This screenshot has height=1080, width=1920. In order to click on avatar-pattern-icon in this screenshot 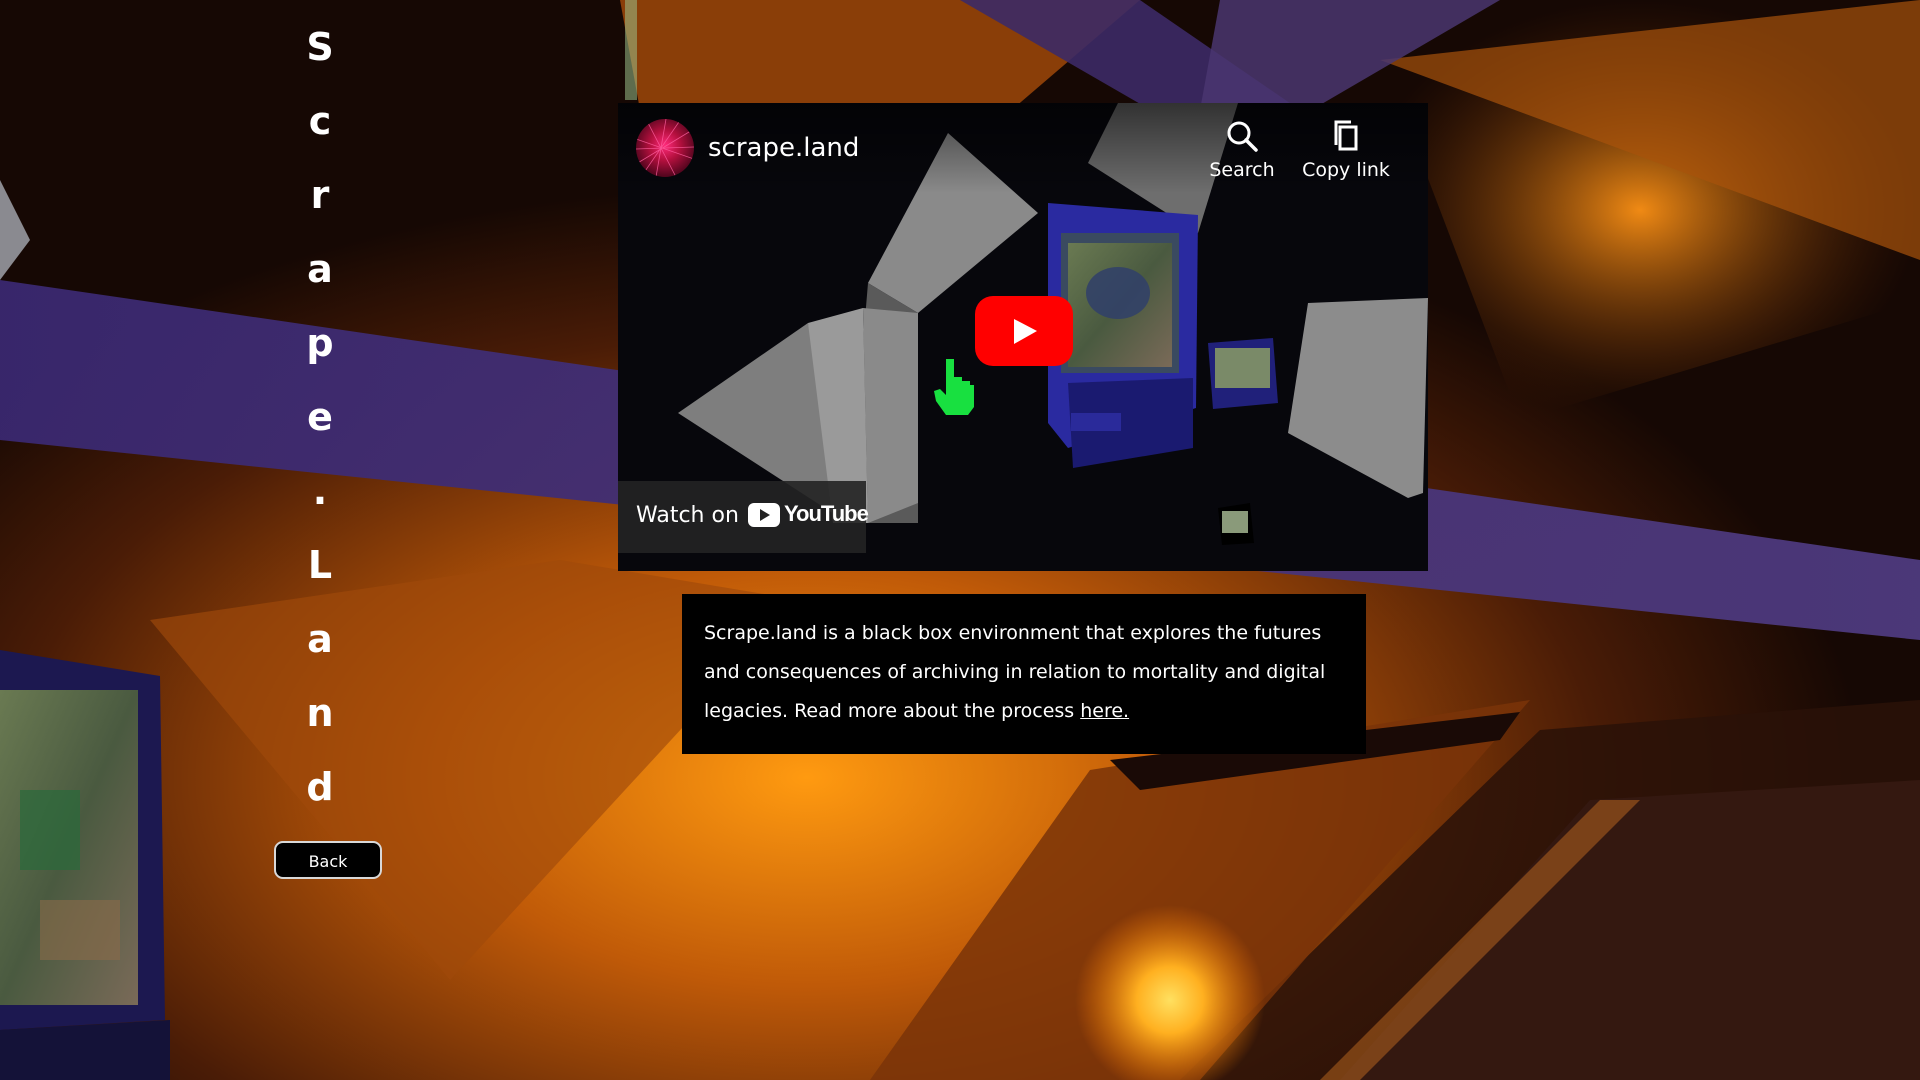, I will do `click(665, 148)`.